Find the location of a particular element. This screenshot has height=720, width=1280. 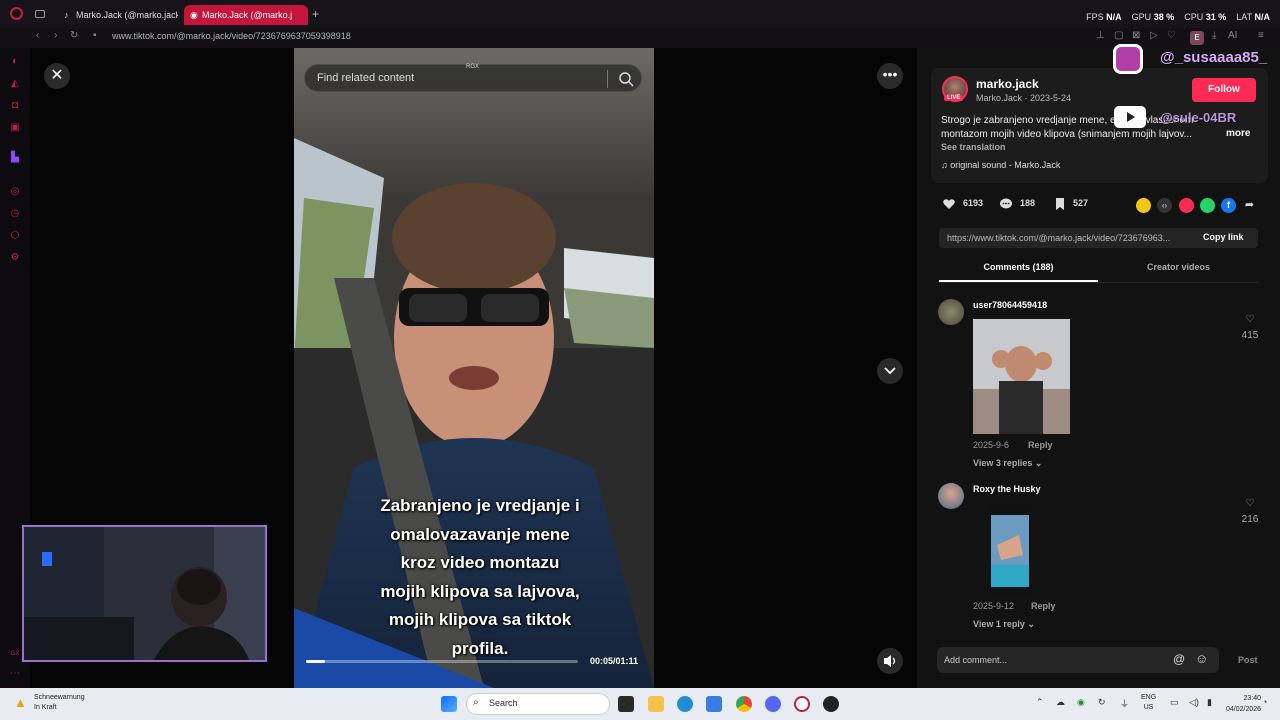

chevron-up-icon: ⌃ is located at coordinates (1040, 702).